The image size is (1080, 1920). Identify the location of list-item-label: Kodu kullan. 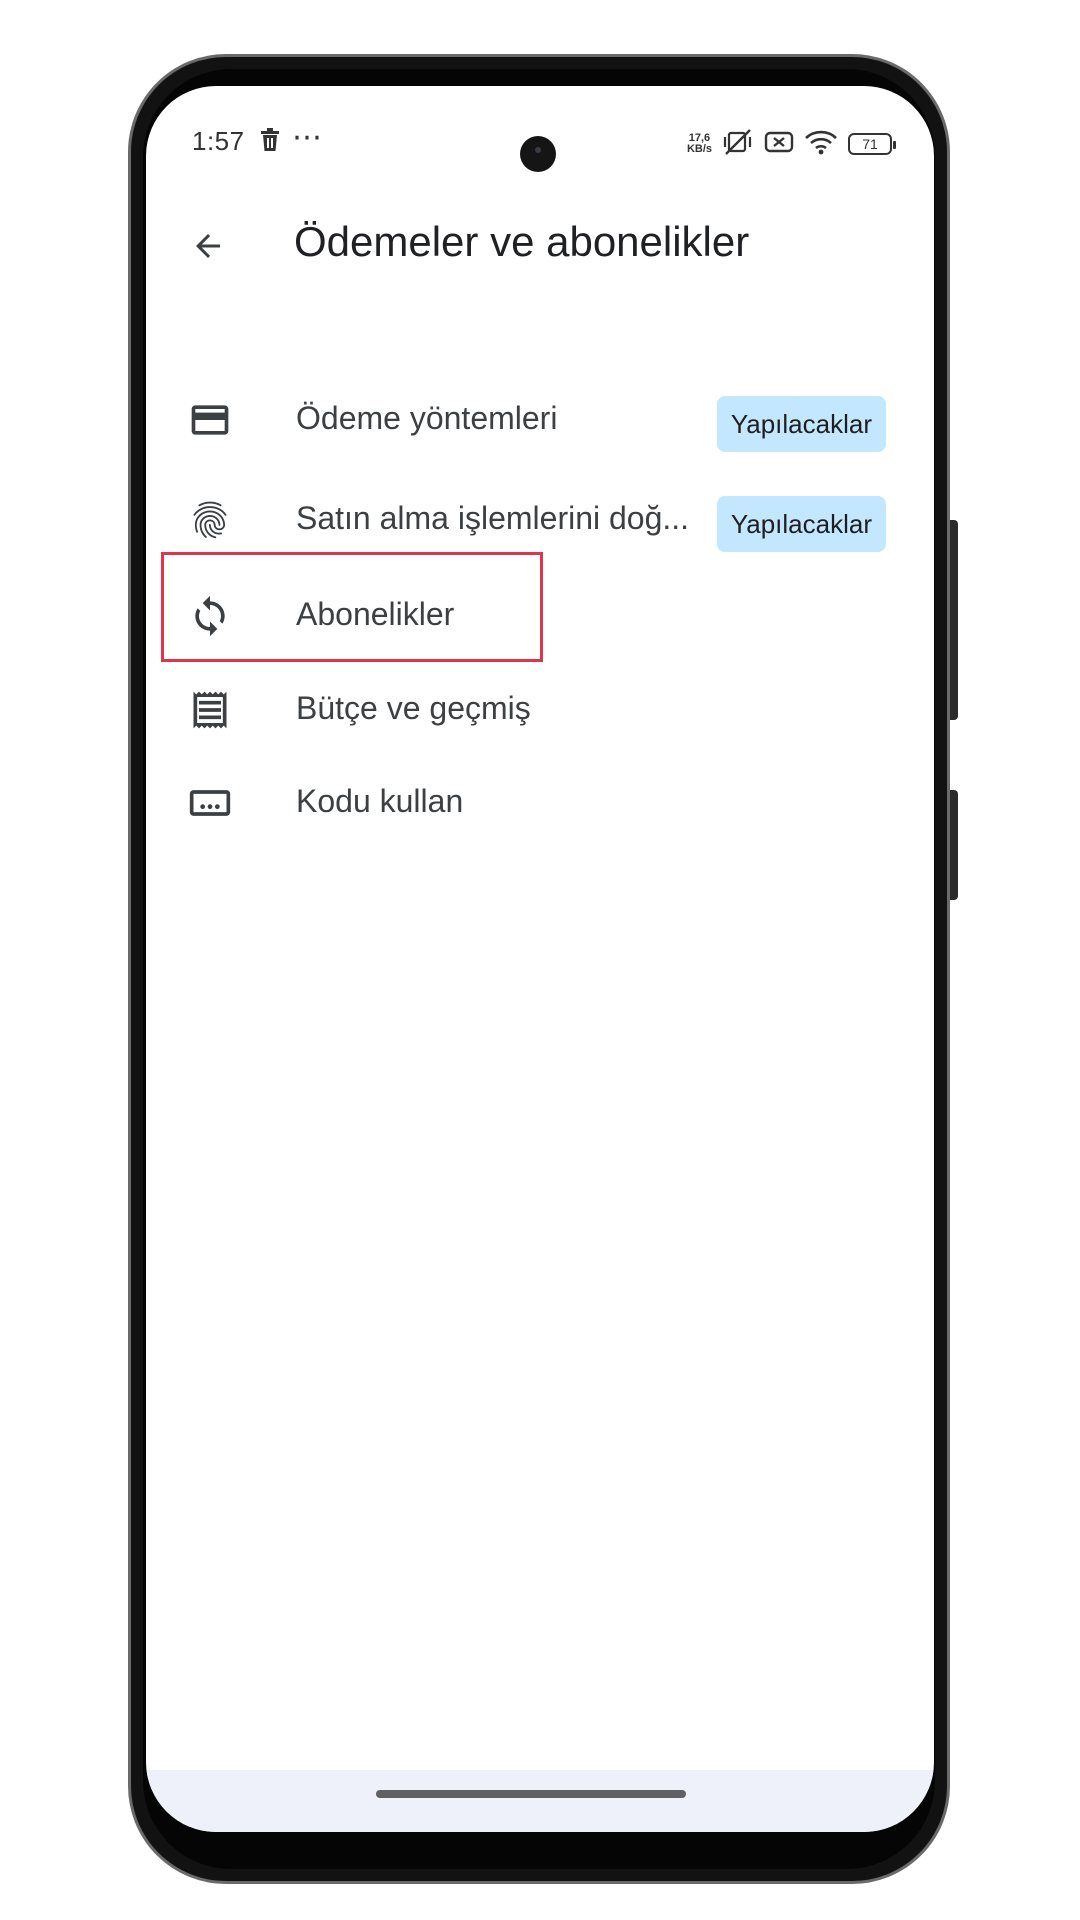
(380, 801).